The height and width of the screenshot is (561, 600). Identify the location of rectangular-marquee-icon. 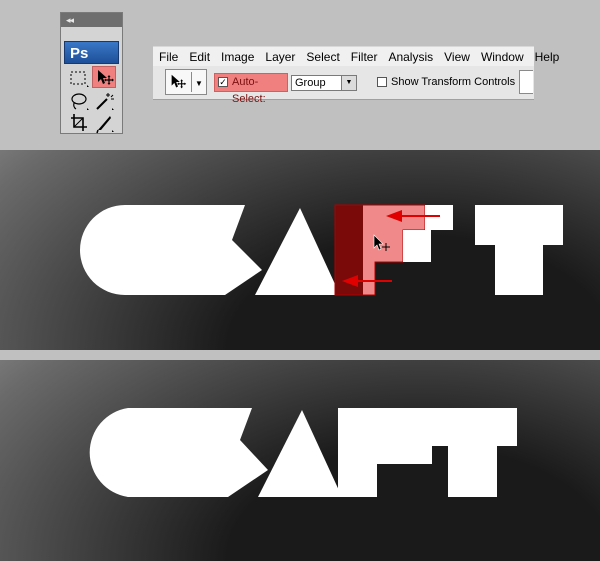
(79, 79).